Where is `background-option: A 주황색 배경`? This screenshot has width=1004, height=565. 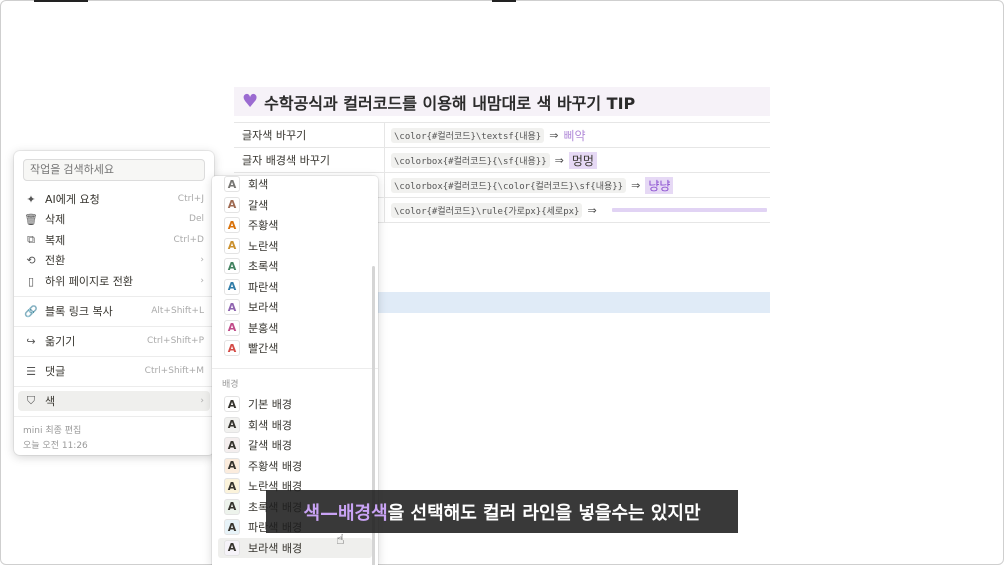
background-option: A 주황색 배경 is located at coordinates (295, 466).